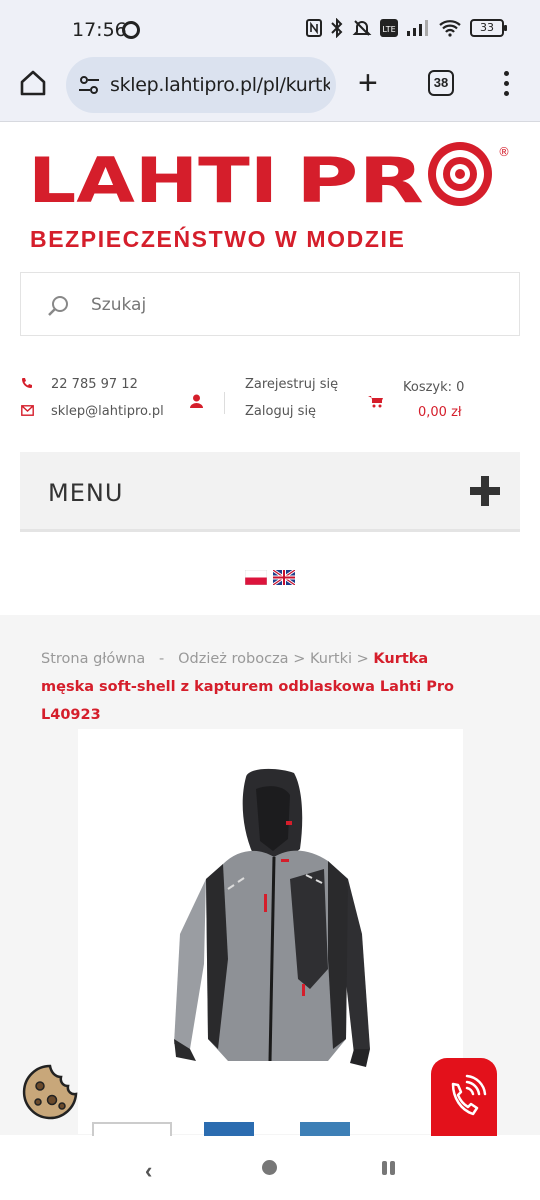 This screenshot has height=1200, width=540. I want to click on back-icon: ‹, so click(148, 1171).